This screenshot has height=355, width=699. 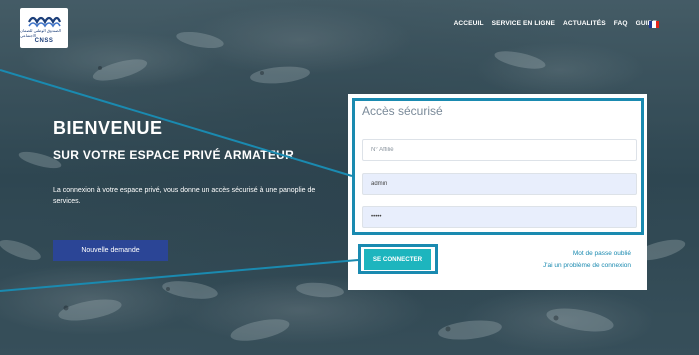 What do you see at coordinates (523, 23) in the screenshot?
I see `nav-service-en-ligne: SERVICE EN LIGNE` at bounding box center [523, 23].